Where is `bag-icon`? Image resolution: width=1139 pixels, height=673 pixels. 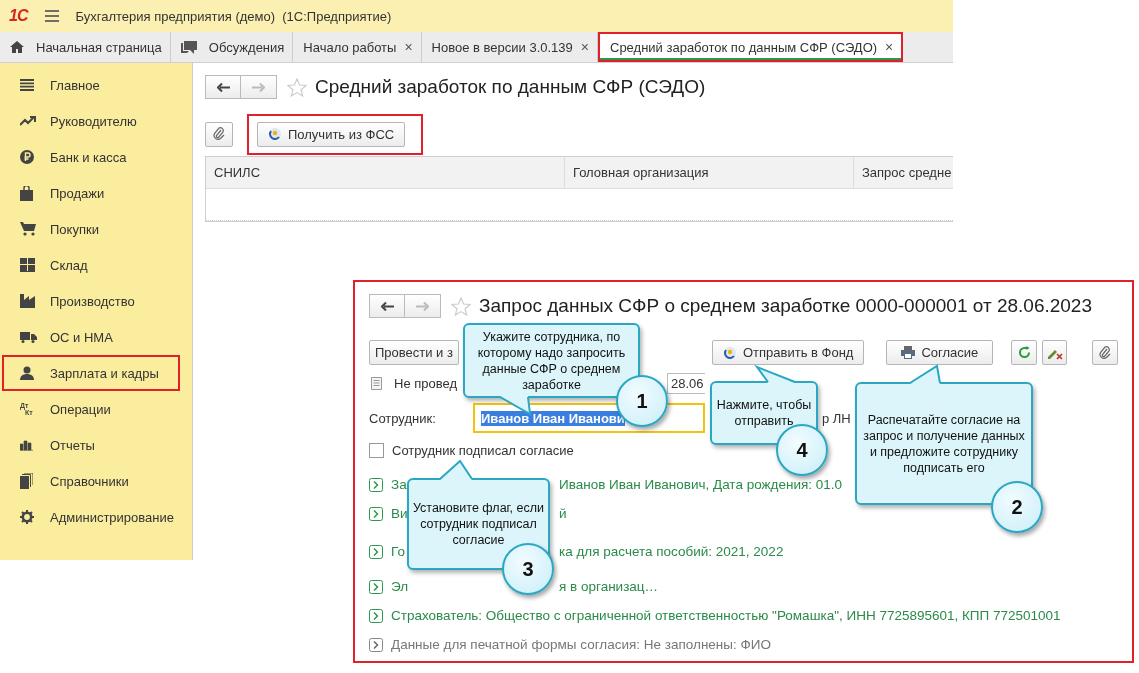
bag-icon is located at coordinates (26, 193).